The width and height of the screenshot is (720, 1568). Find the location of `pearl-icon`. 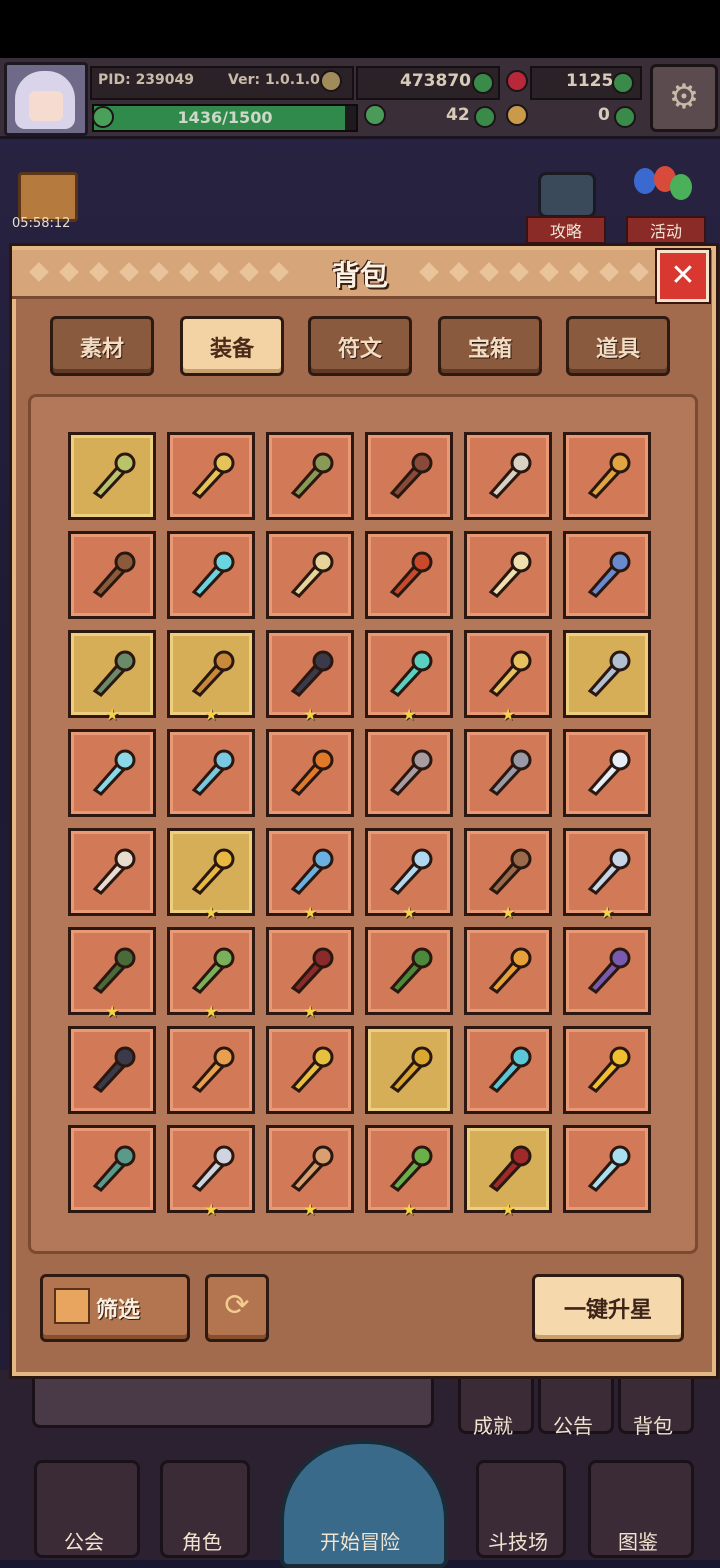

pearl-icon is located at coordinates (607, 773).